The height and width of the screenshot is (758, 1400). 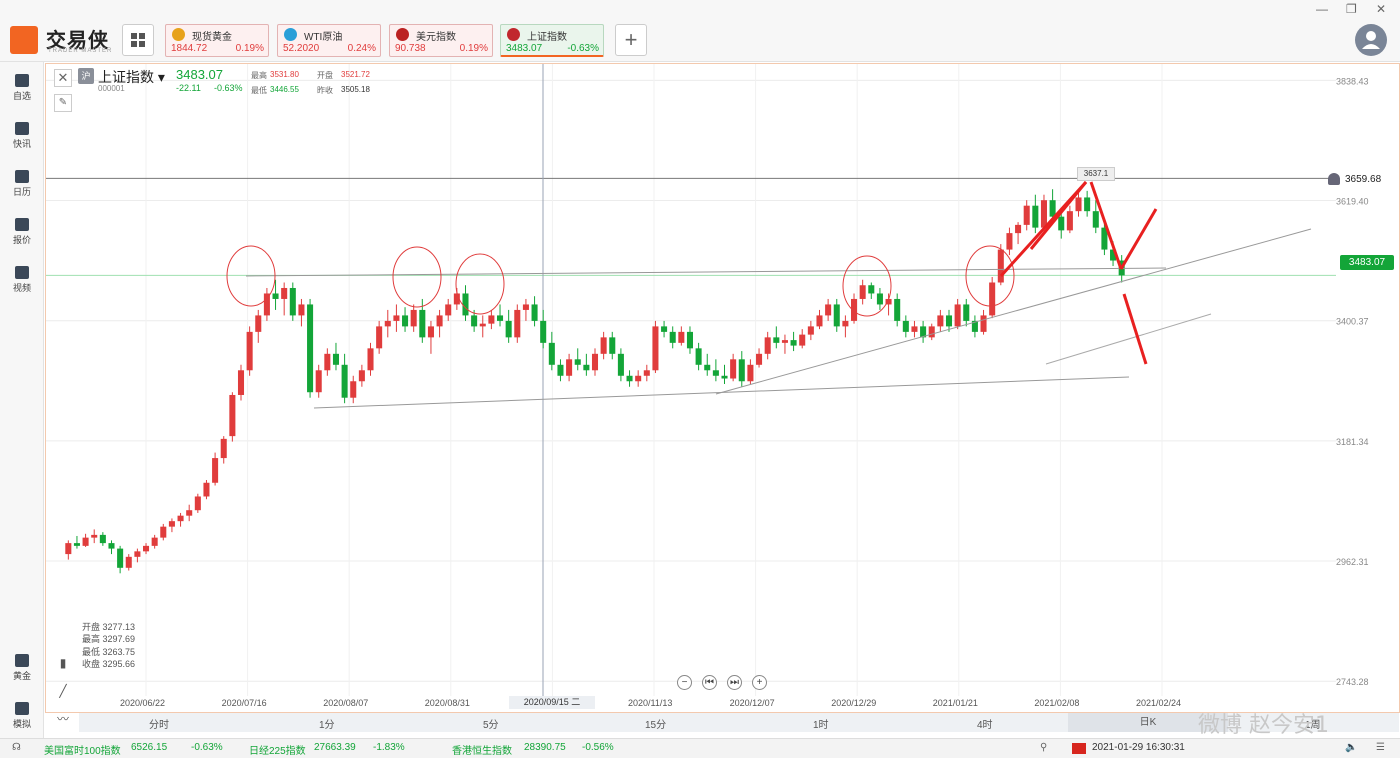 What do you see at coordinates (1351, 747) in the screenshot?
I see `speaker-icon: 🔈` at bounding box center [1351, 747].